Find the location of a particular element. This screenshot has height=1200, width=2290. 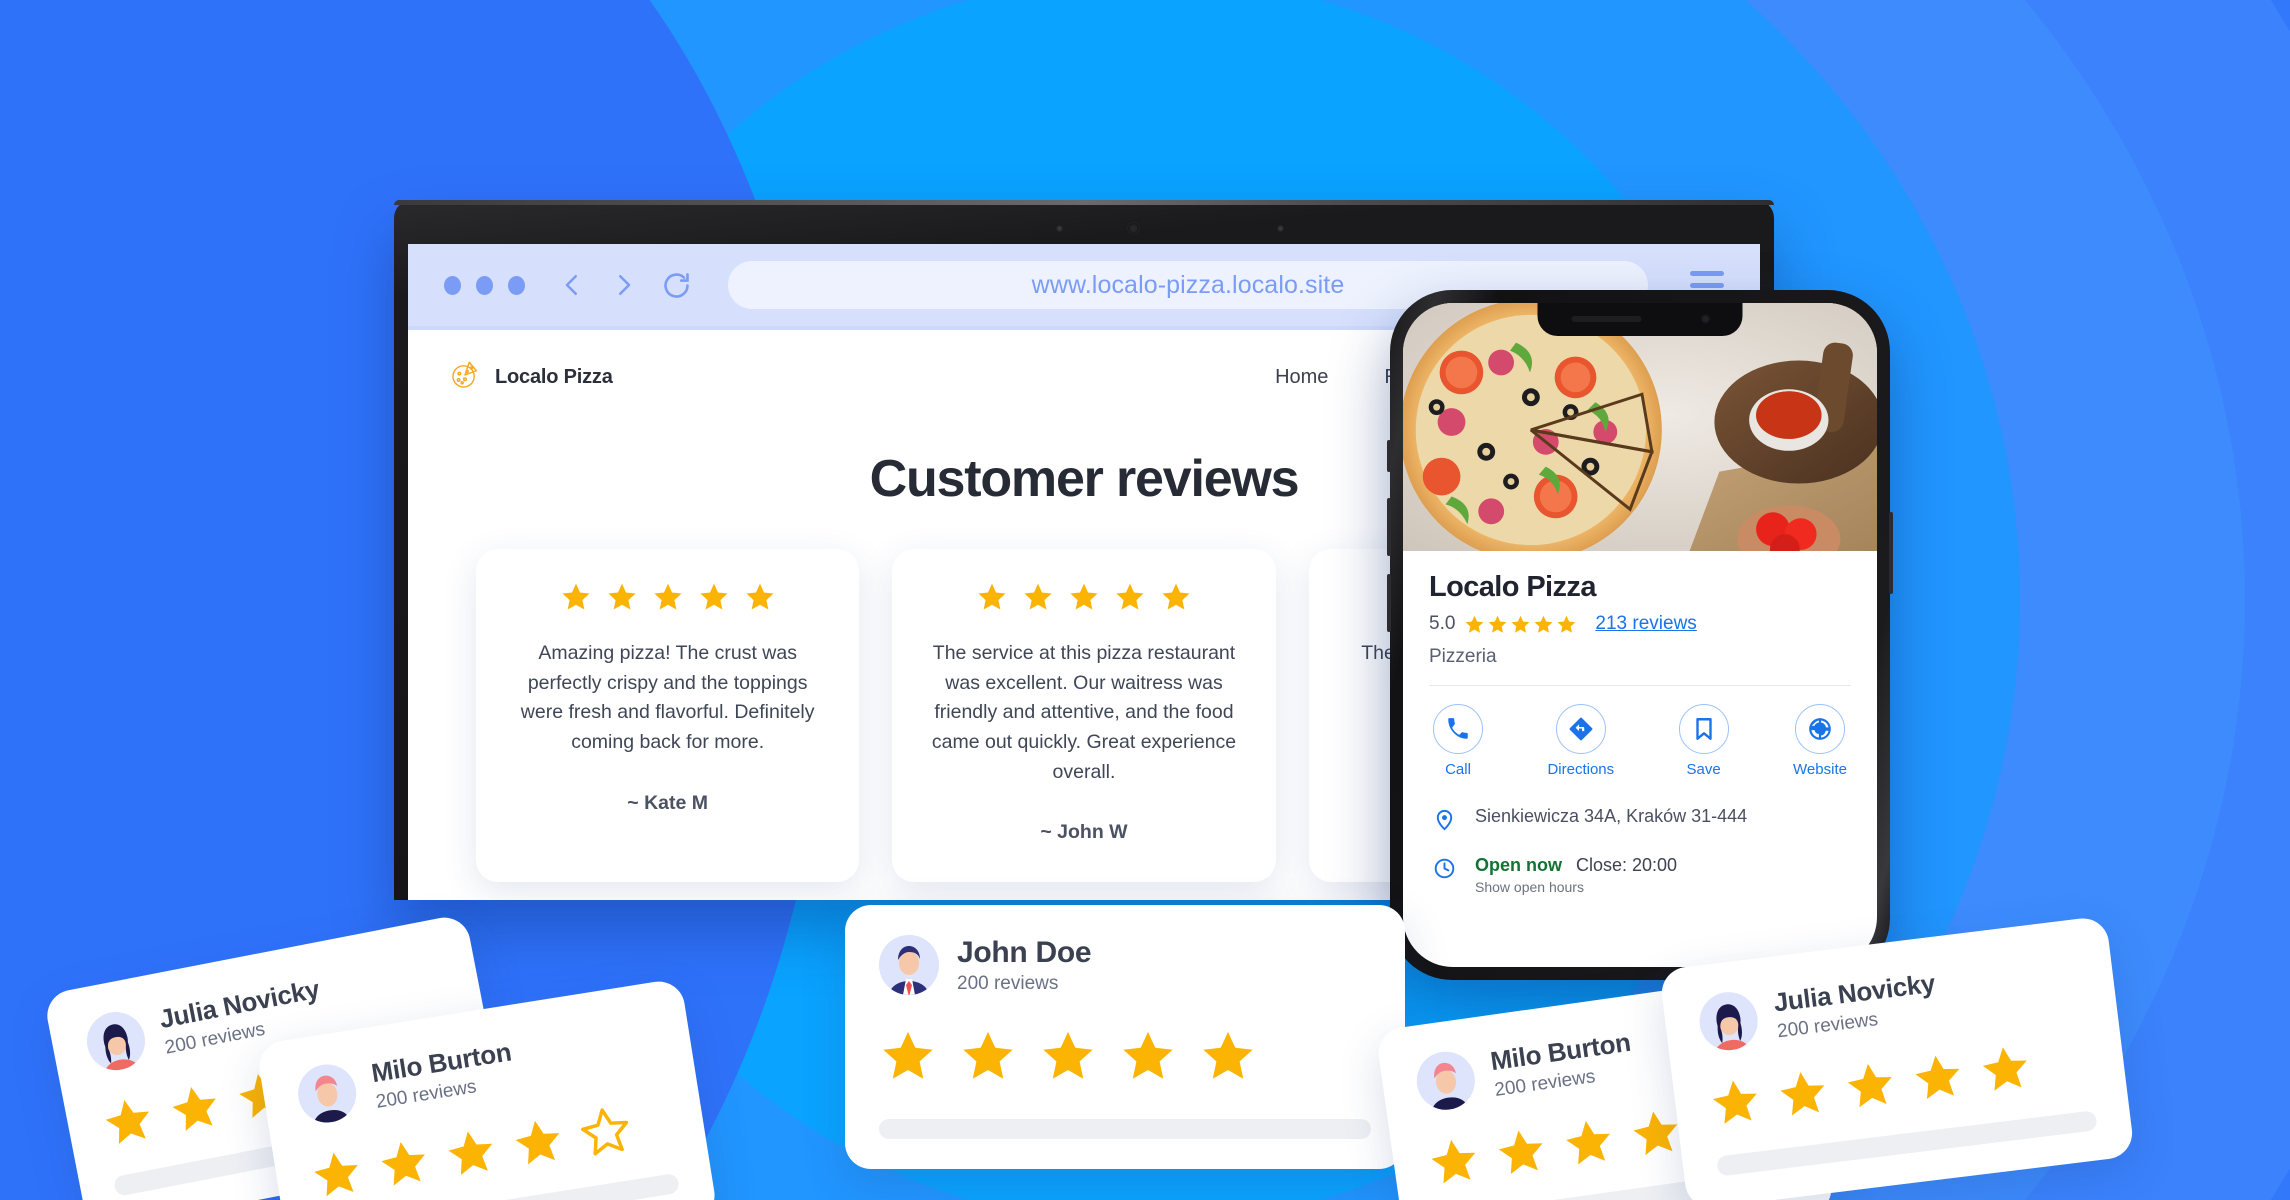

pizza-photo is located at coordinates (1640, 427).